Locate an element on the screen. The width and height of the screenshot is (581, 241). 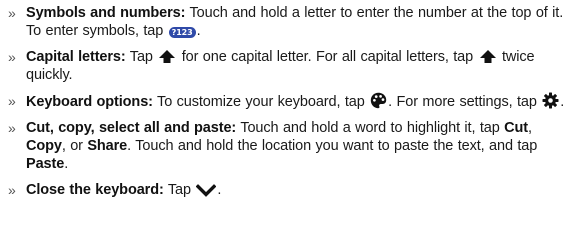
keyboard-symbols-icon: ?123 is located at coordinates (182, 32).